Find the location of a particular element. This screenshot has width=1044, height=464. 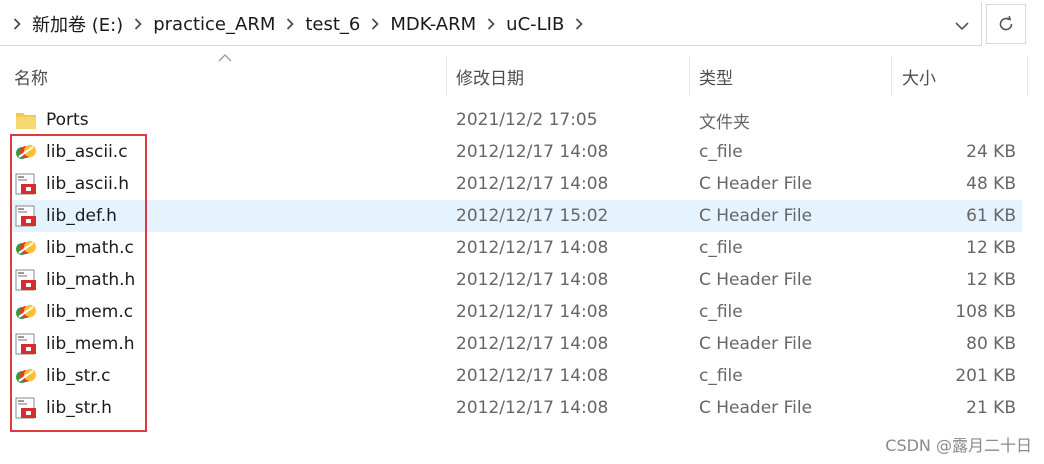

file-date: 2021/12/2 17:05 is located at coordinates (527, 120).